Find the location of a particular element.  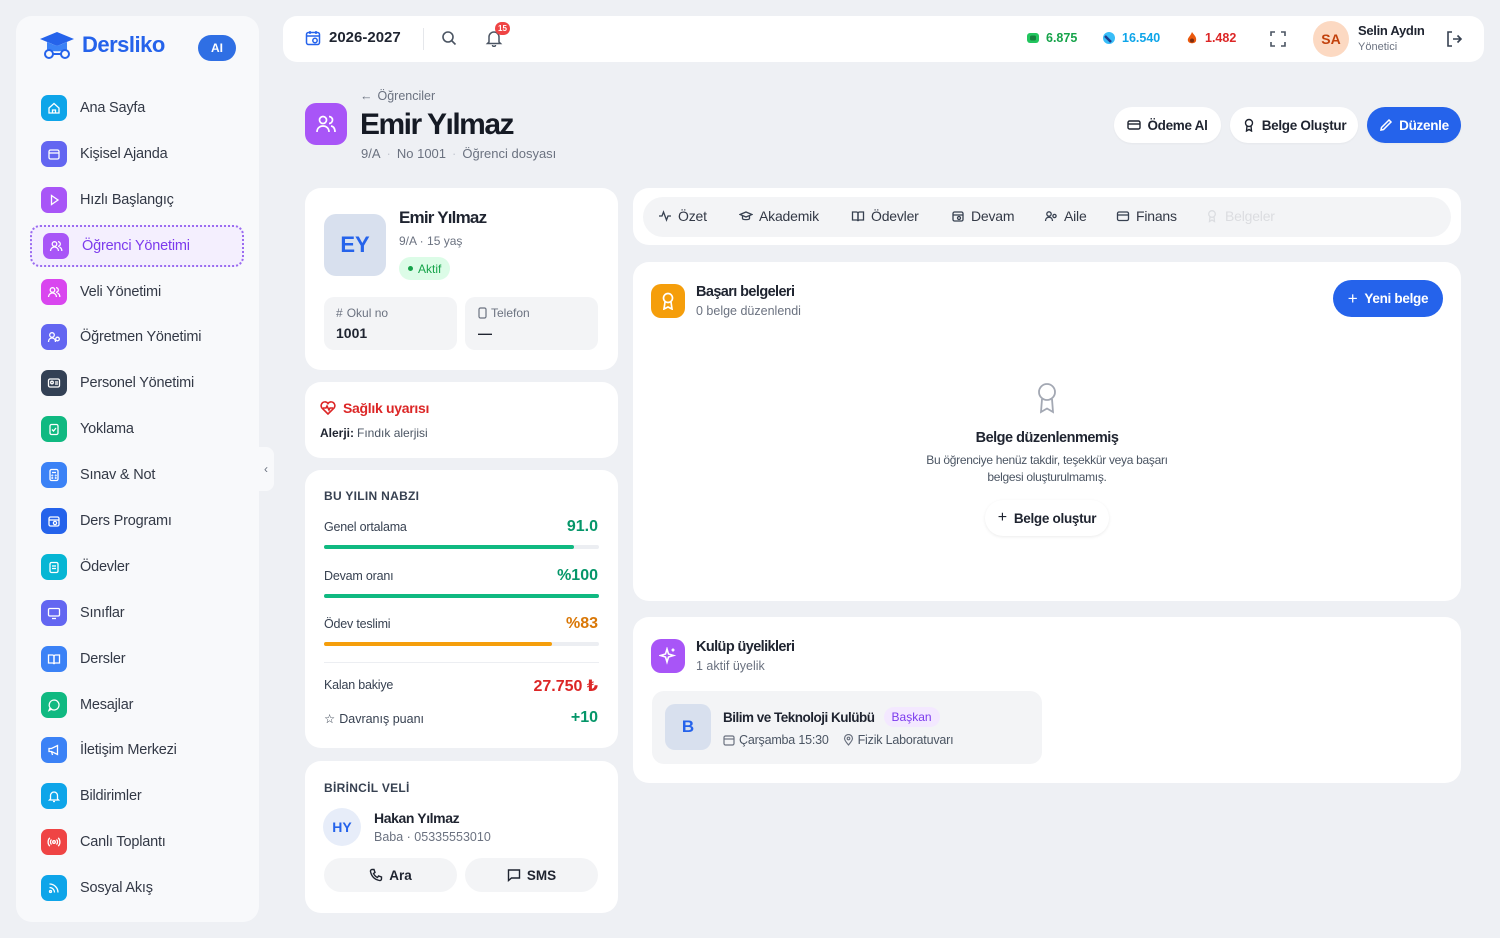

sidebar-item-bildirimler: Bildirimler is located at coordinates (137, 796).